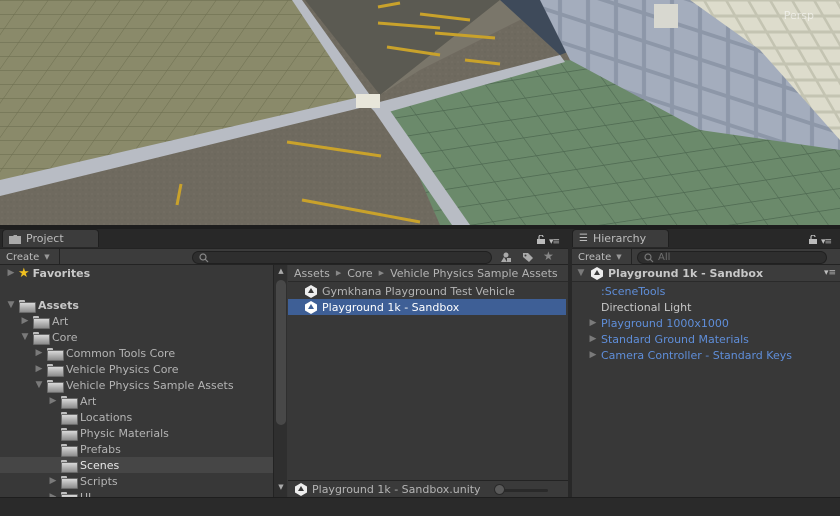 The height and width of the screenshot is (516, 840). I want to click on hierarchy-item: :SceneTools, so click(706, 291).